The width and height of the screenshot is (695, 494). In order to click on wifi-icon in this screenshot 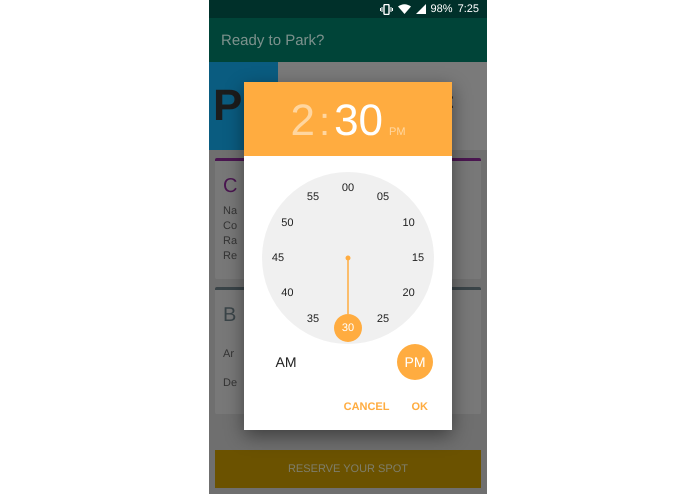, I will do `click(404, 9)`.